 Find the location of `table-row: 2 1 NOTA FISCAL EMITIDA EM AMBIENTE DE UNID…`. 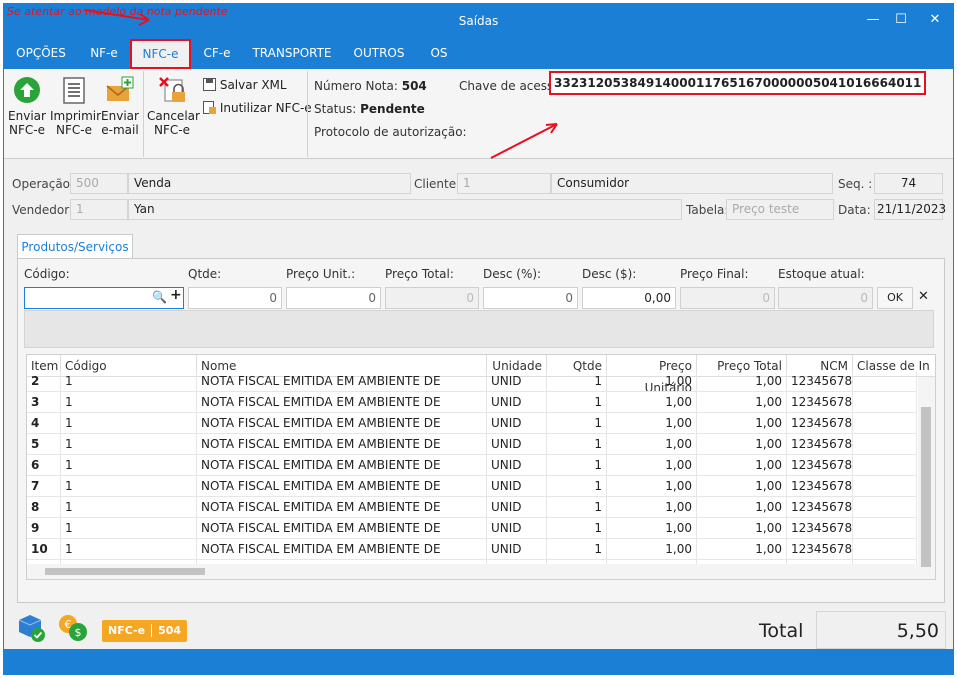

table-row: 2 1 NOTA FISCAL EMITIDA EM AMBIENTE DE UNID… is located at coordinates (472, 381).